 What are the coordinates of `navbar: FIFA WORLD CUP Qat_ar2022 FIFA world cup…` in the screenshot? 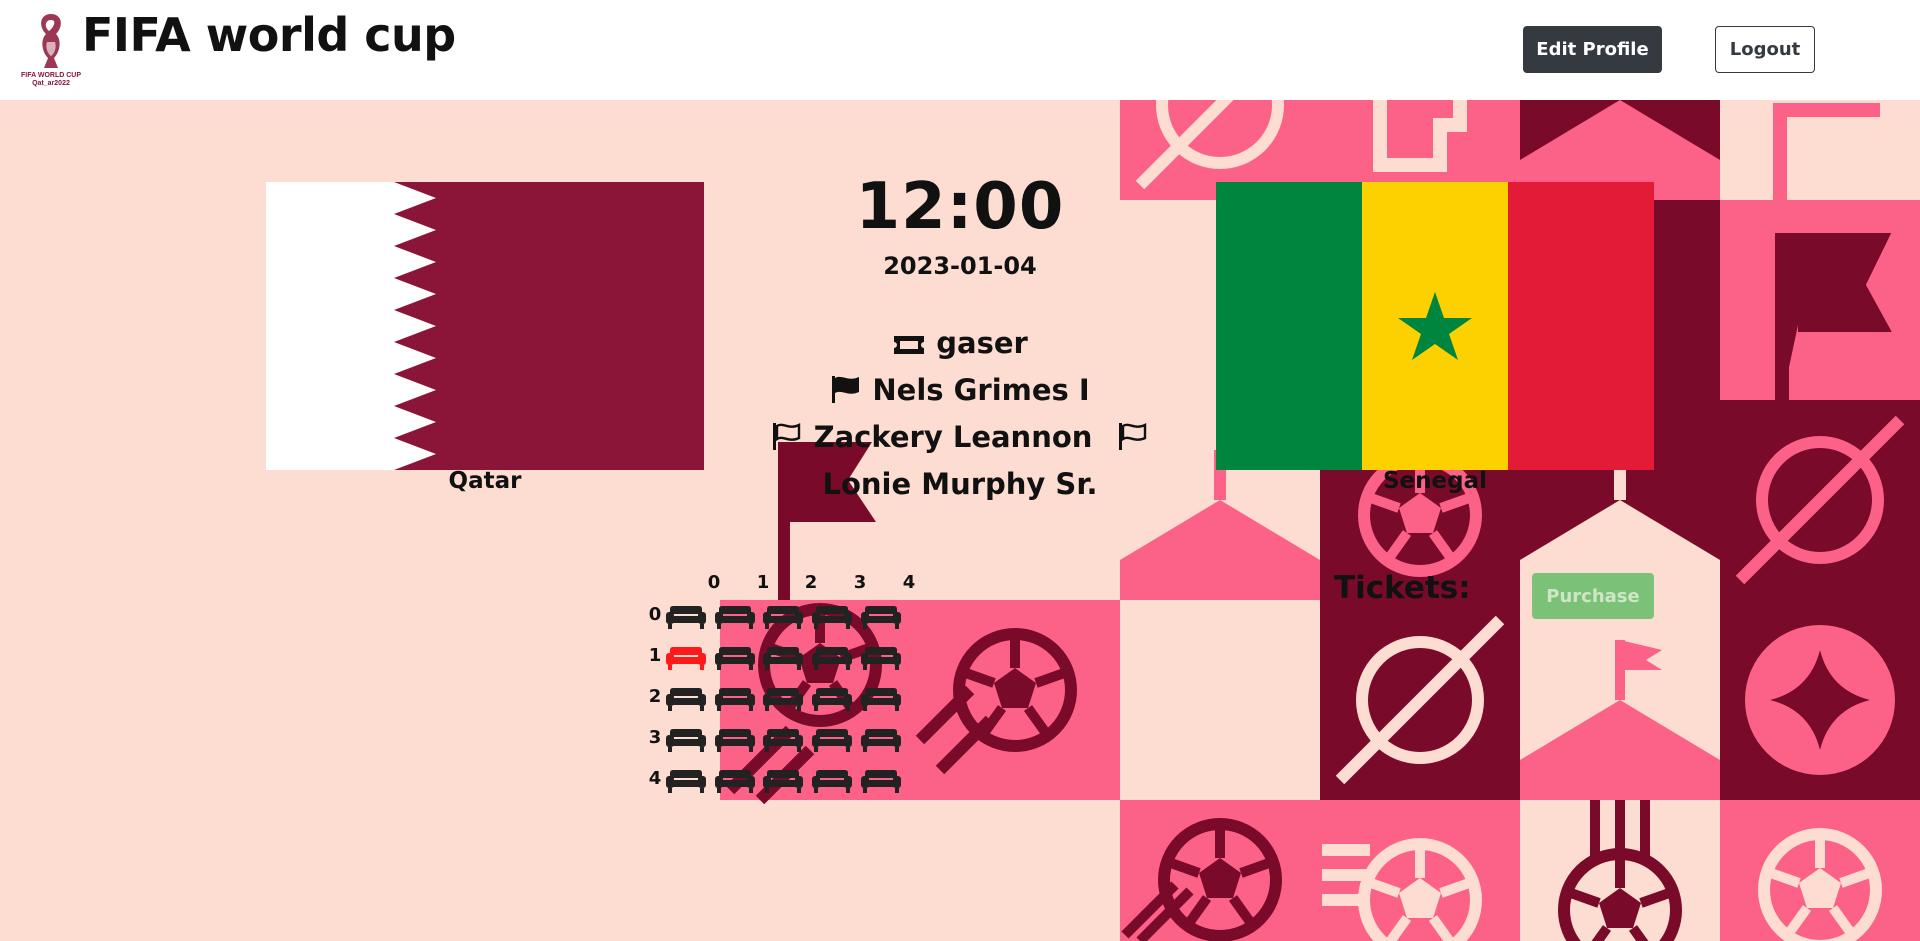 It's located at (960, 50).